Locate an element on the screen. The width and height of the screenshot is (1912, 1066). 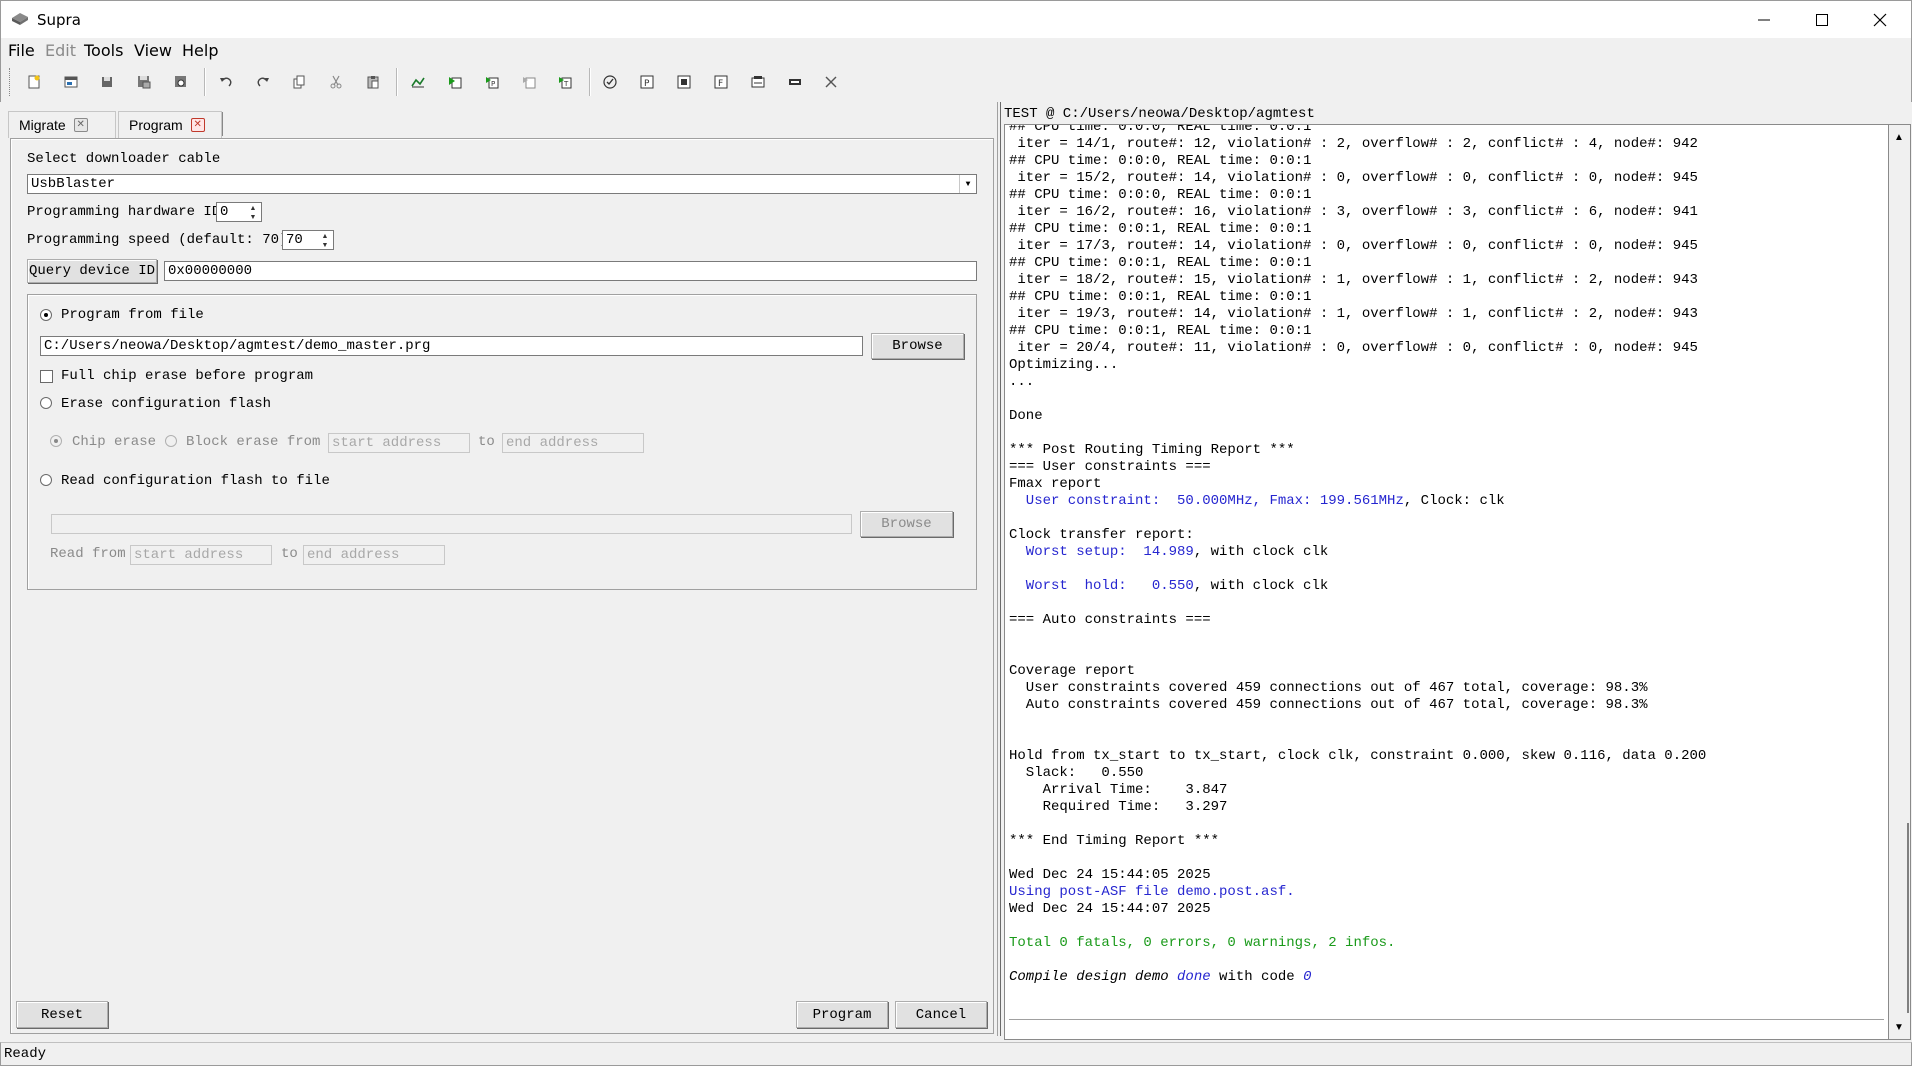
pin-planner-button: P is located at coordinates (647, 82).